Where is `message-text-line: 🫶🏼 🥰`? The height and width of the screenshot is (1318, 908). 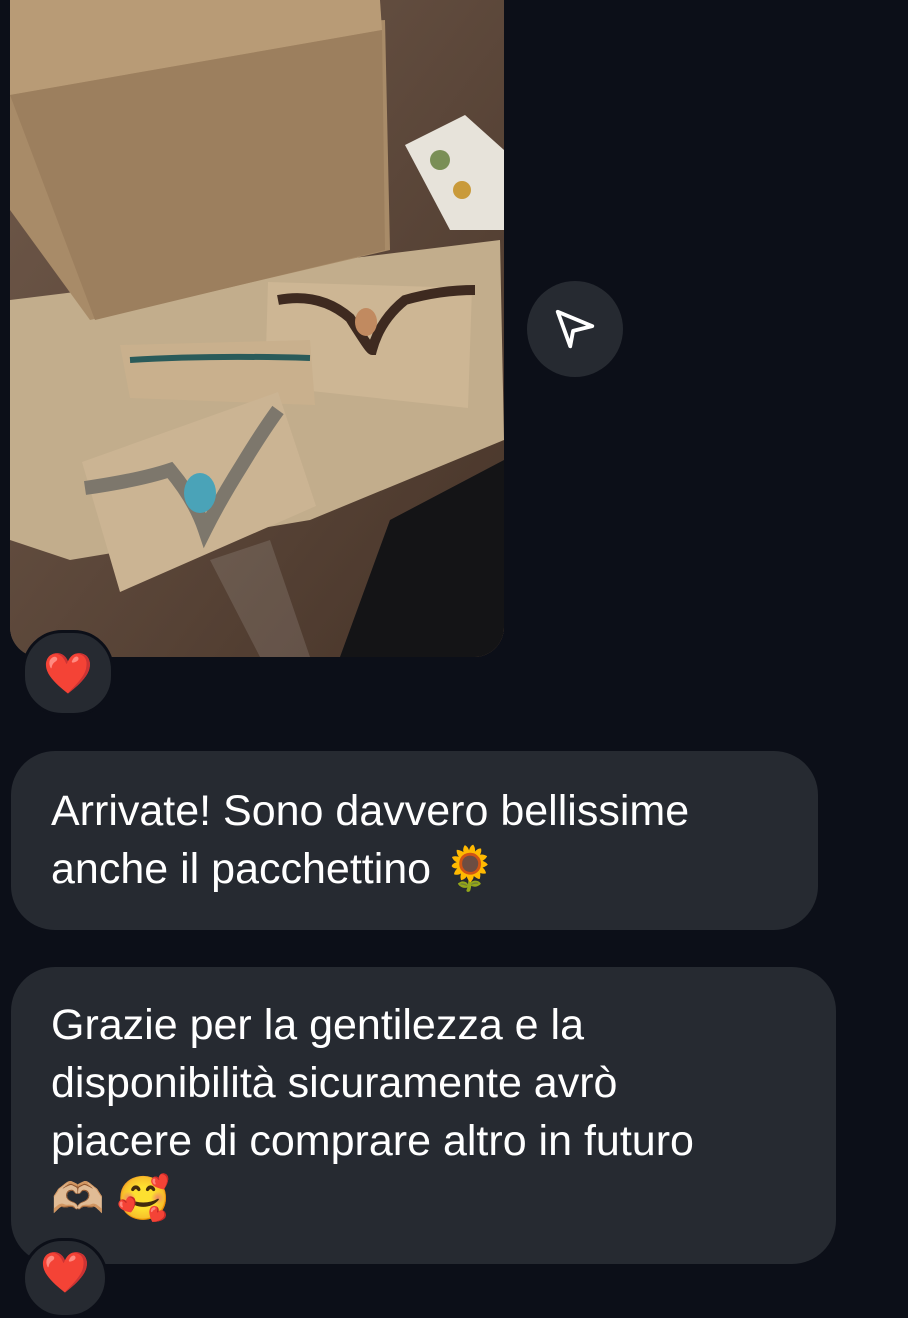 message-text-line: 🫶🏼 🥰 is located at coordinates (111, 1199).